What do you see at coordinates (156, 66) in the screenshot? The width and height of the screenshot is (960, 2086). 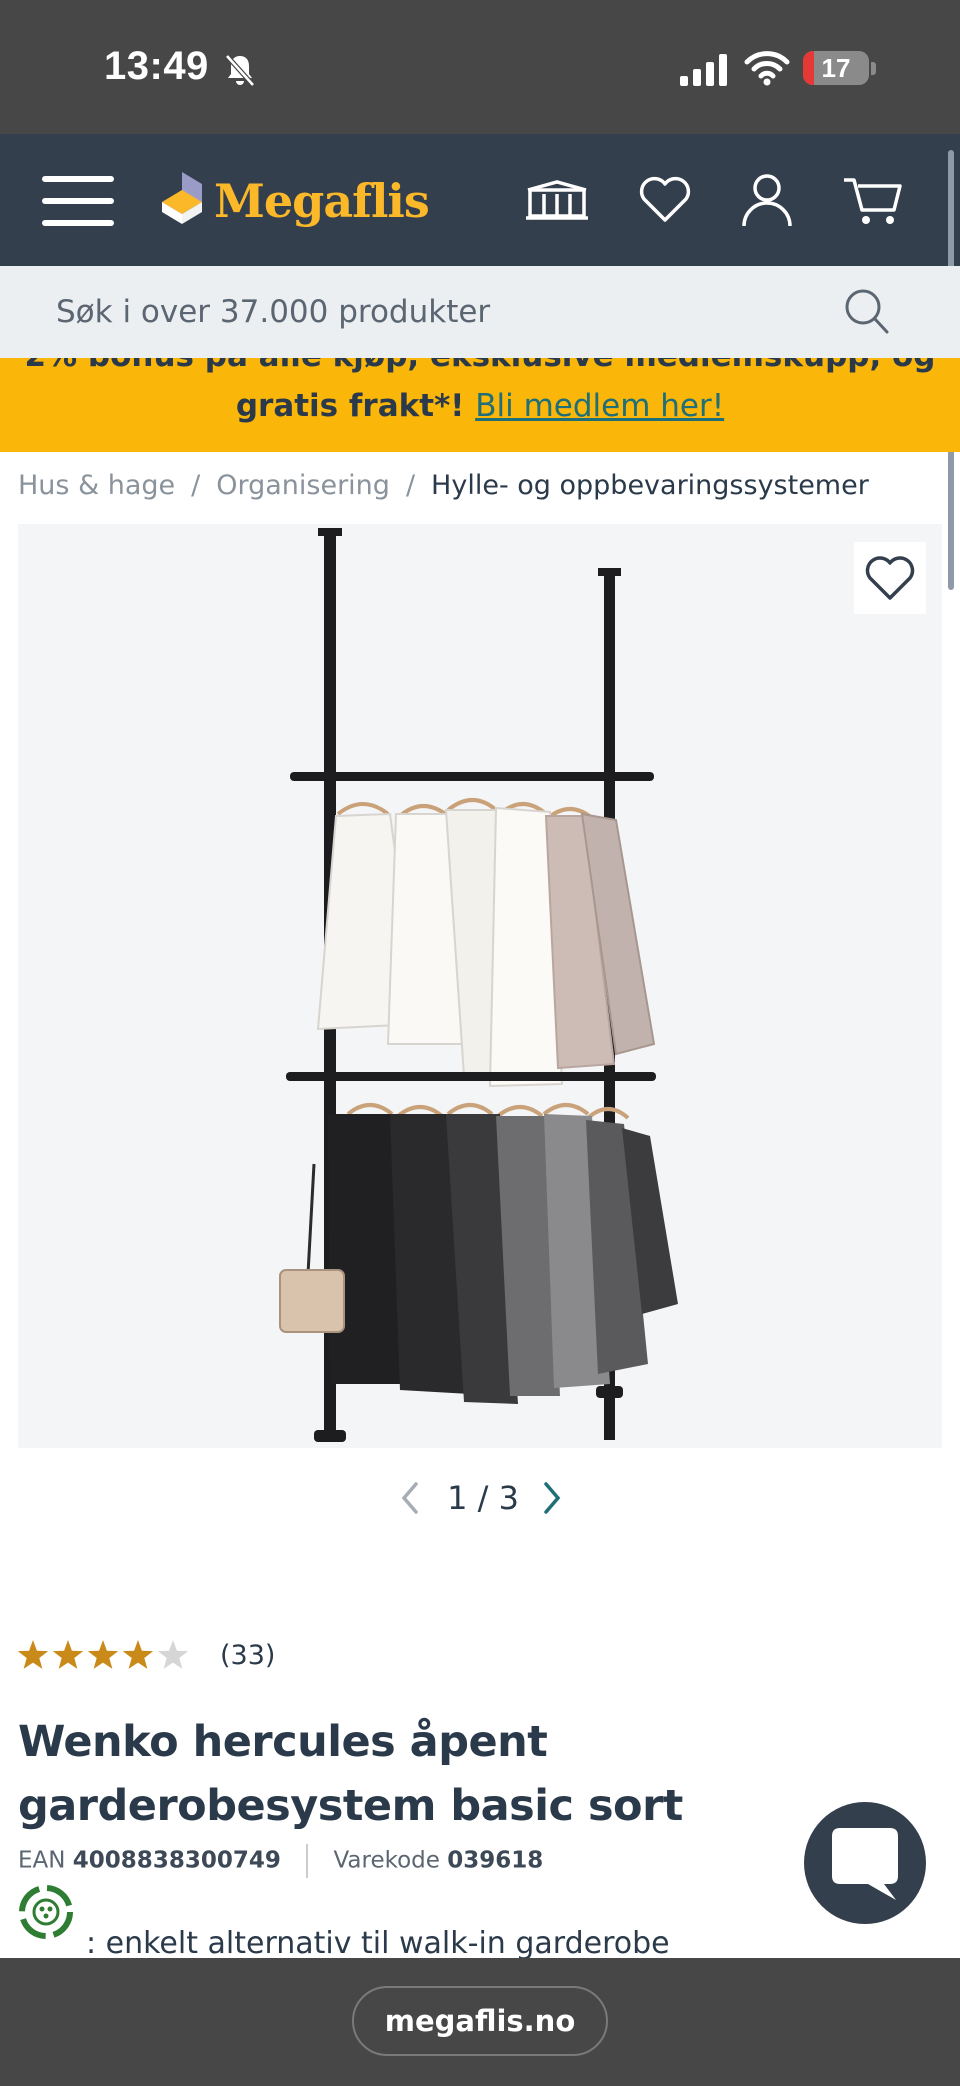 I see `status-time: 13:49` at bounding box center [156, 66].